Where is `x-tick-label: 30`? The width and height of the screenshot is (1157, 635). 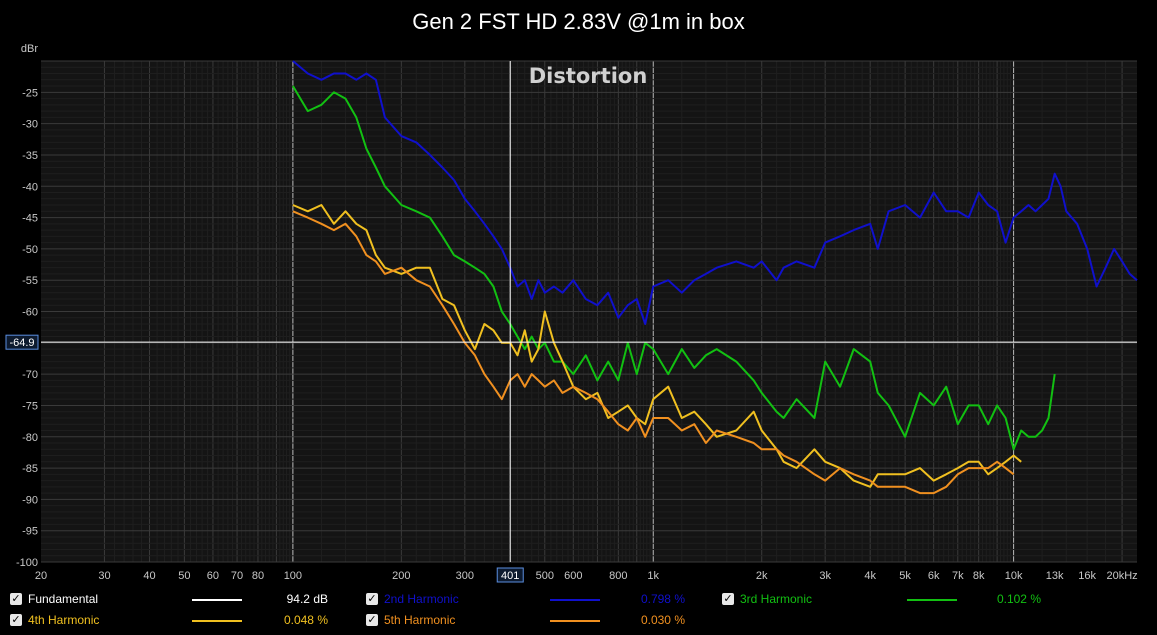
x-tick-label: 30 is located at coordinates (104, 576).